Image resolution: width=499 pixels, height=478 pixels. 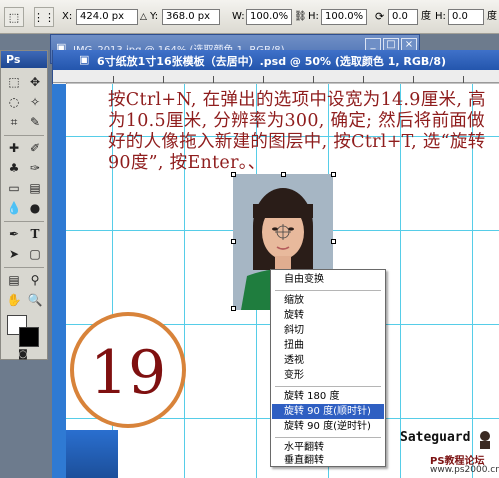 What do you see at coordinates (154, 16) in the screenshot?
I see `y-label: Y:` at bounding box center [154, 16].